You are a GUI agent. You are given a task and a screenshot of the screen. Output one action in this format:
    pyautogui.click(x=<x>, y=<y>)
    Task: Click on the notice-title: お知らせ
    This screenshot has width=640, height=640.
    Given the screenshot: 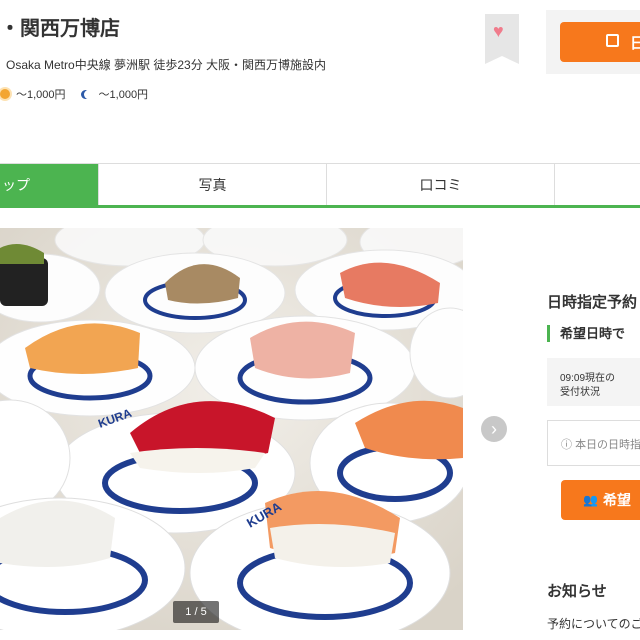 What is the action you would take?
    pyautogui.click(x=577, y=591)
    